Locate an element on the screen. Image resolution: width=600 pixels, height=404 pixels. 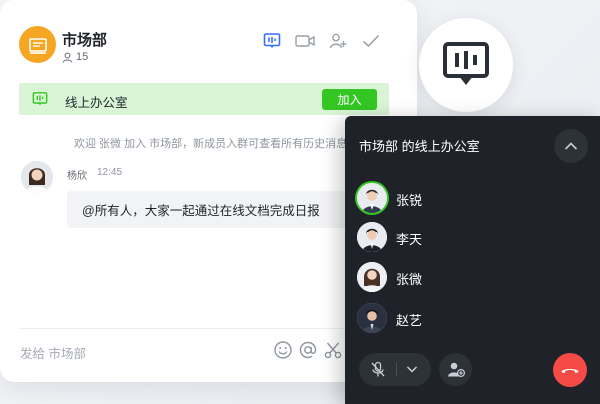
system-message: 欢迎 张微 加入 市场部，新成员入群可查看所有历史消息 is located at coordinates (211, 144).